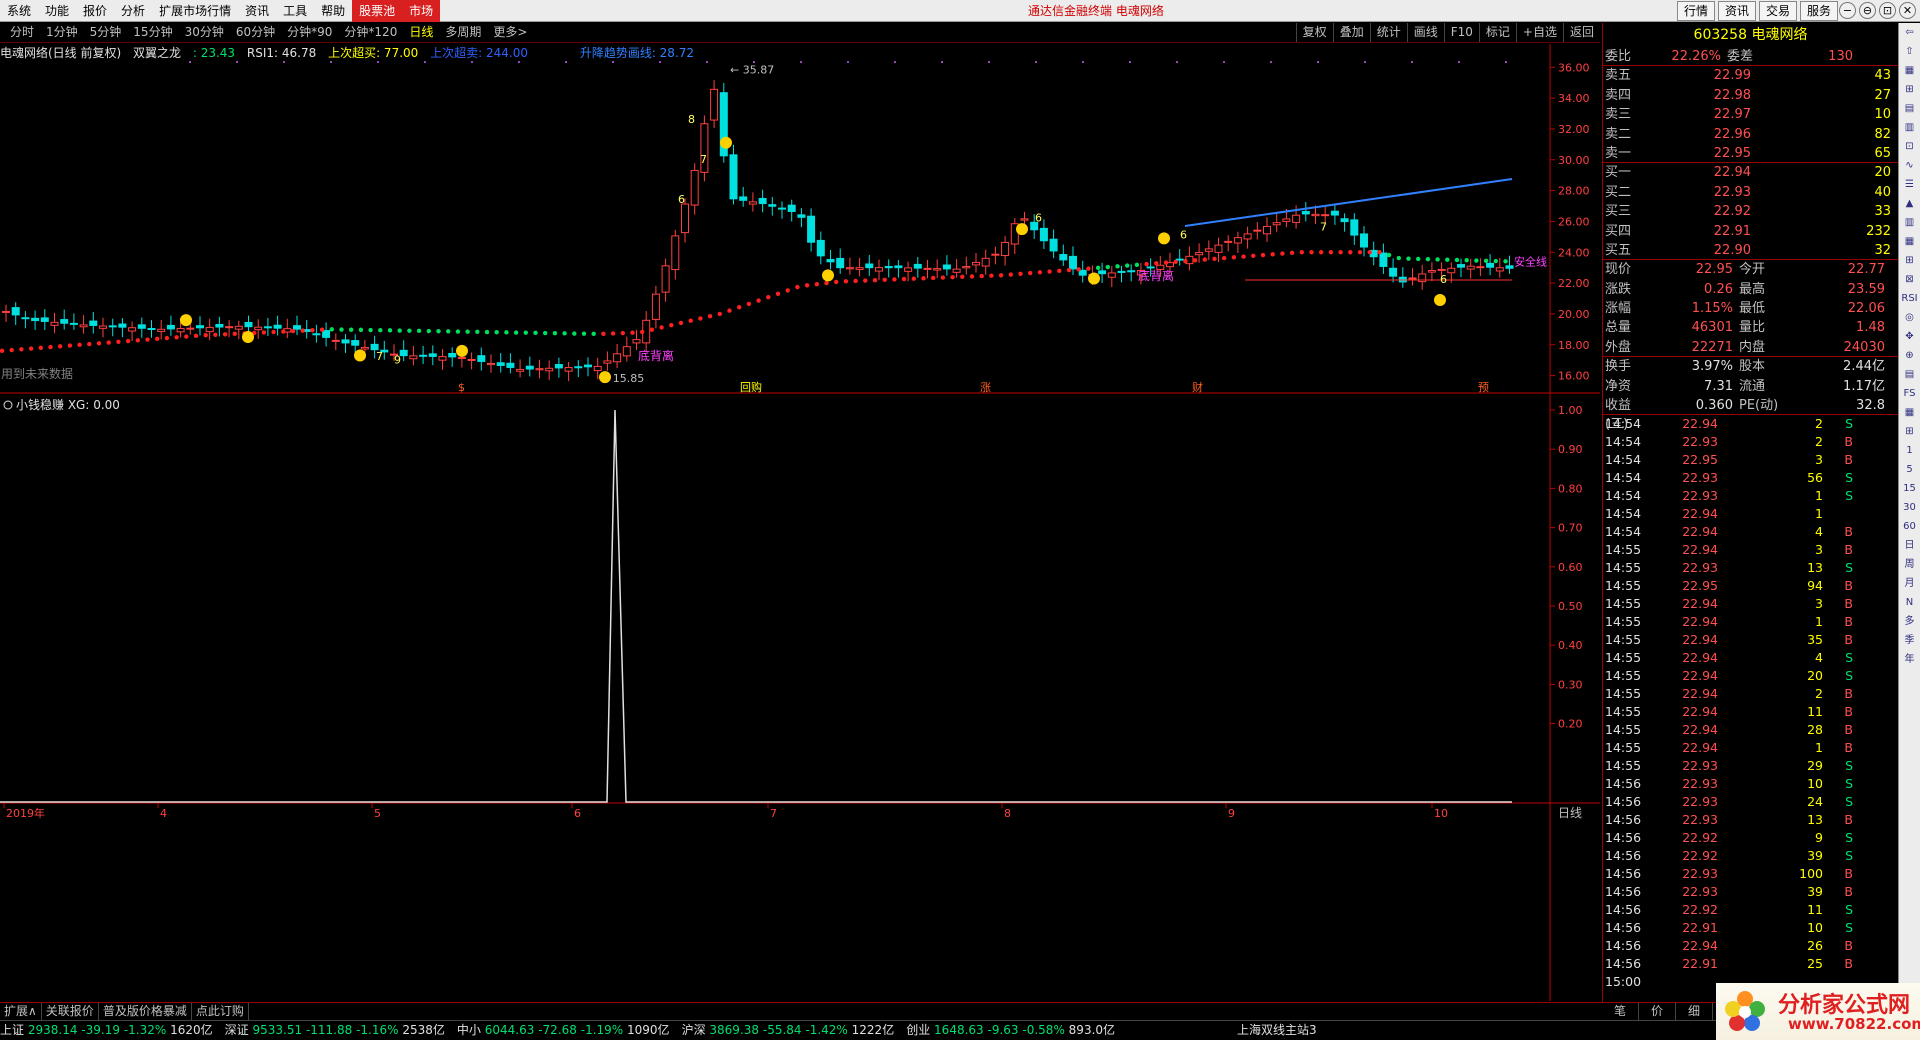 This screenshot has width=1920, height=1040. I want to click on toolbar-button-4: F10, so click(1461, 32).